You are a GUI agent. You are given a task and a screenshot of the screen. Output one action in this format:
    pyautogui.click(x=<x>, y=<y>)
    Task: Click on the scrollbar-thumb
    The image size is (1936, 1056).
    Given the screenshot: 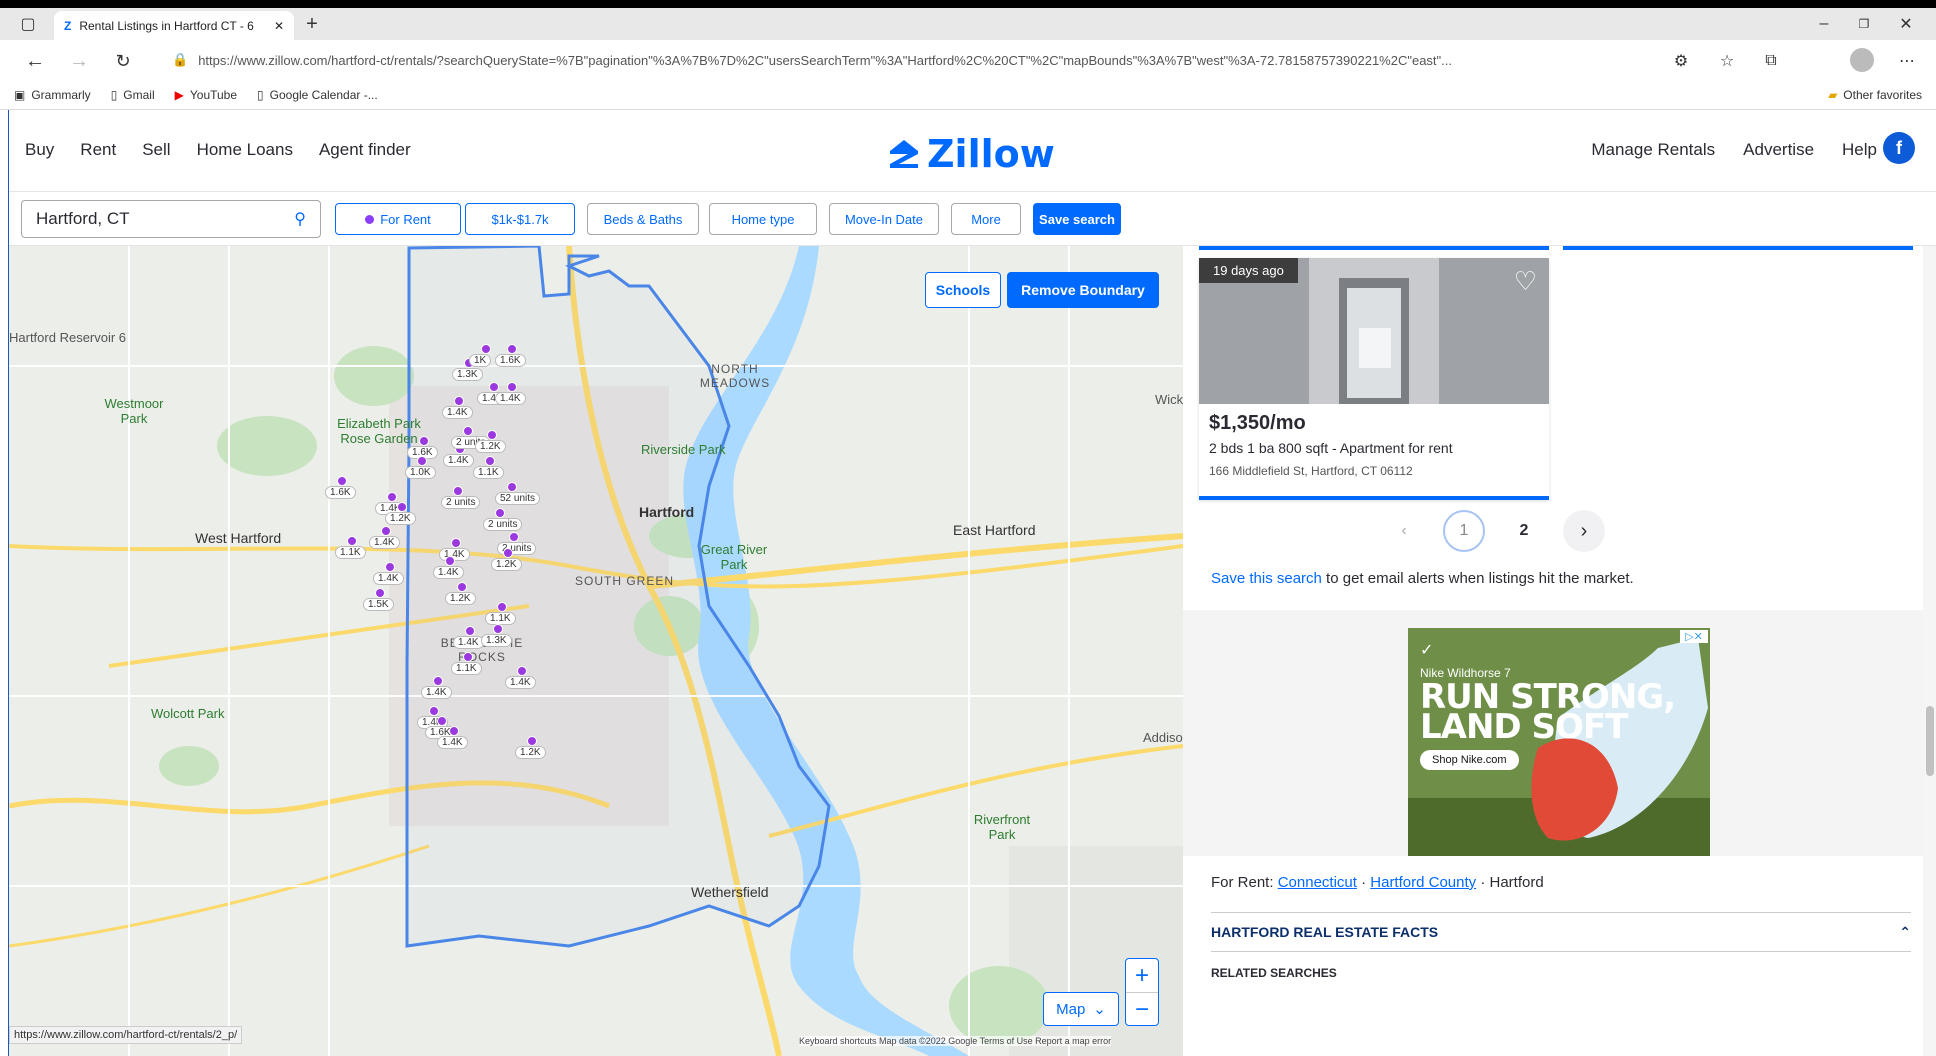 What is the action you would take?
    pyautogui.click(x=1930, y=741)
    